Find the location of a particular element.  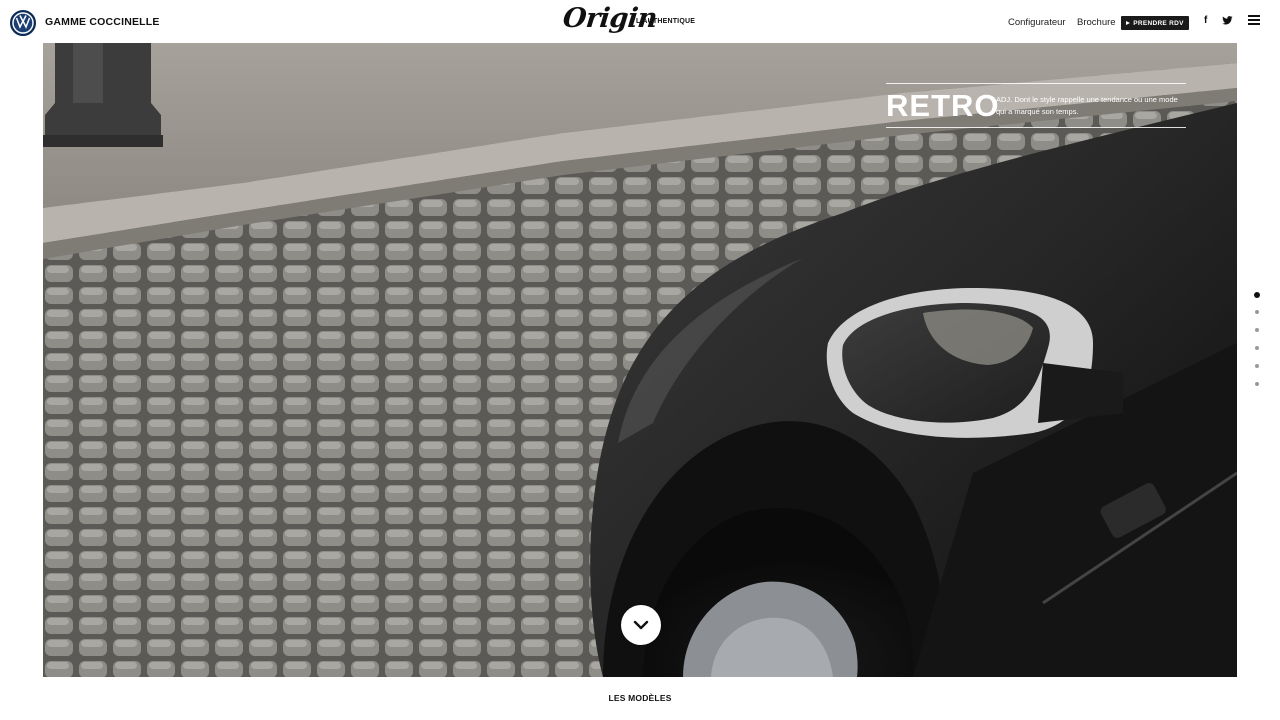

prendre-rdv-button: PRENDRE RDV is located at coordinates (1155, 23).